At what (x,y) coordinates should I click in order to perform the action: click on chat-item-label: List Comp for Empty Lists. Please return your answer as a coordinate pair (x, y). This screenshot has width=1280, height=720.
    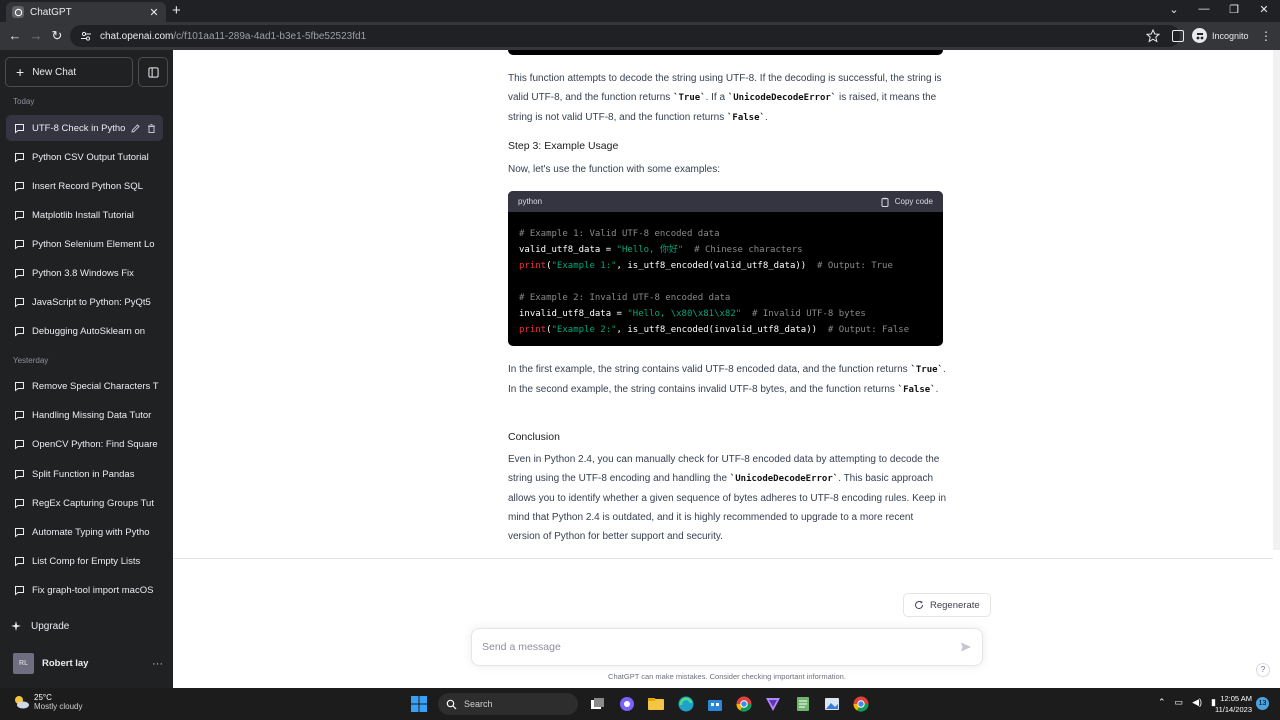
    Looking at the image, I should click on (86, 561).